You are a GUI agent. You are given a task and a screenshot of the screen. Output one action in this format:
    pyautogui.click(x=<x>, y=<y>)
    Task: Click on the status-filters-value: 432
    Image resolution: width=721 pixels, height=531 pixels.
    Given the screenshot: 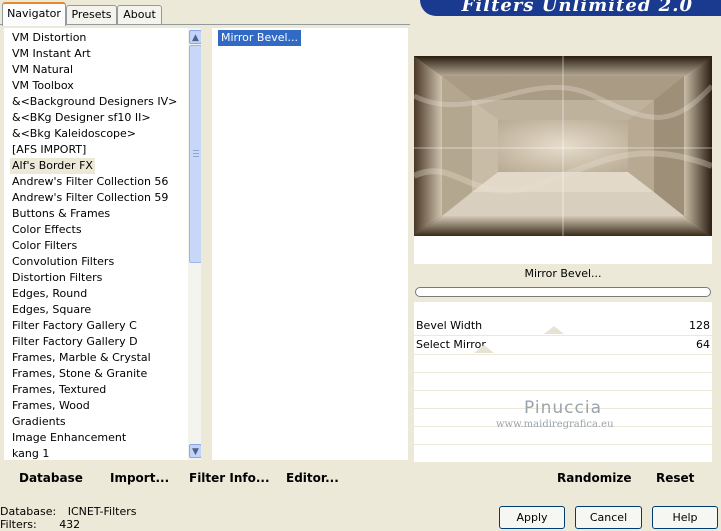 What is the action you would take?
    pyautogui.click(x=70, y=524)
    